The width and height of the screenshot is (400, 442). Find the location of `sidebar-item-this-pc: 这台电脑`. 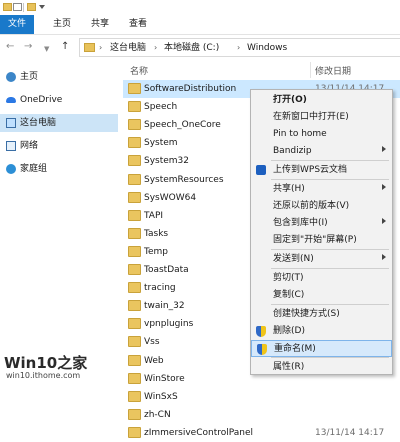

sidebar-item-this-pc: 这台电脑 is located at coordinates (59, 123).